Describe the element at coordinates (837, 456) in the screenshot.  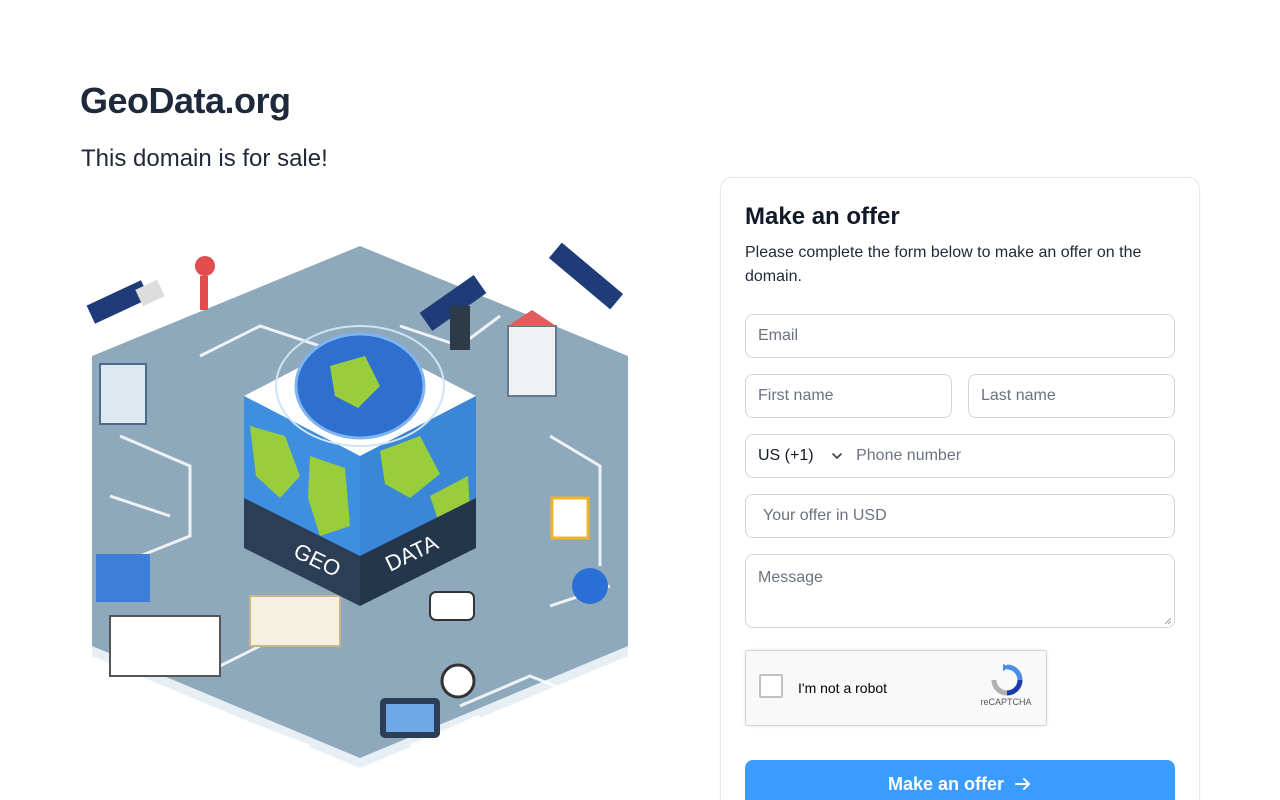
I see `chevron-down-icon` at that location.